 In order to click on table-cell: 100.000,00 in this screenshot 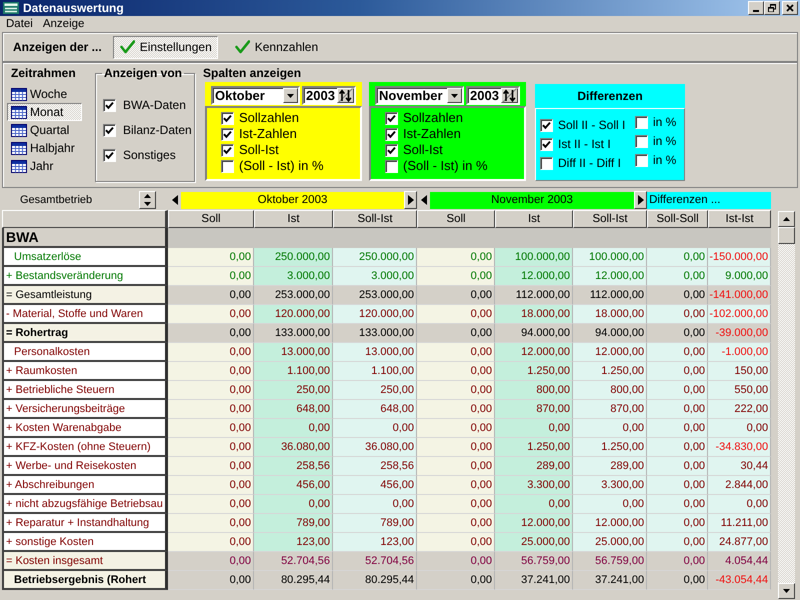, I will do `click(534, 257)`.